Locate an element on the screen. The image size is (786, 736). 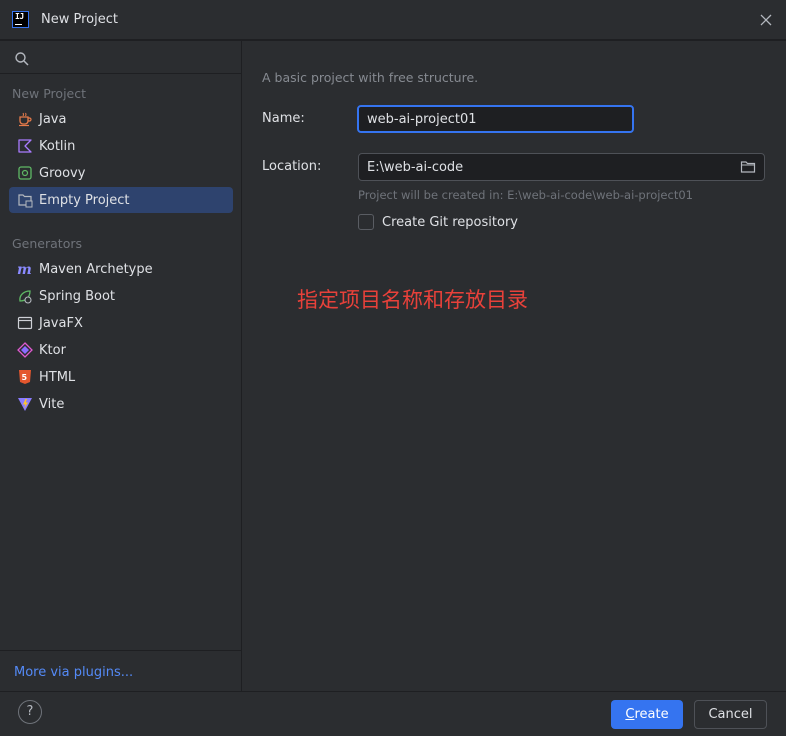
location-label: Location: is located at coordinates (292, 166).